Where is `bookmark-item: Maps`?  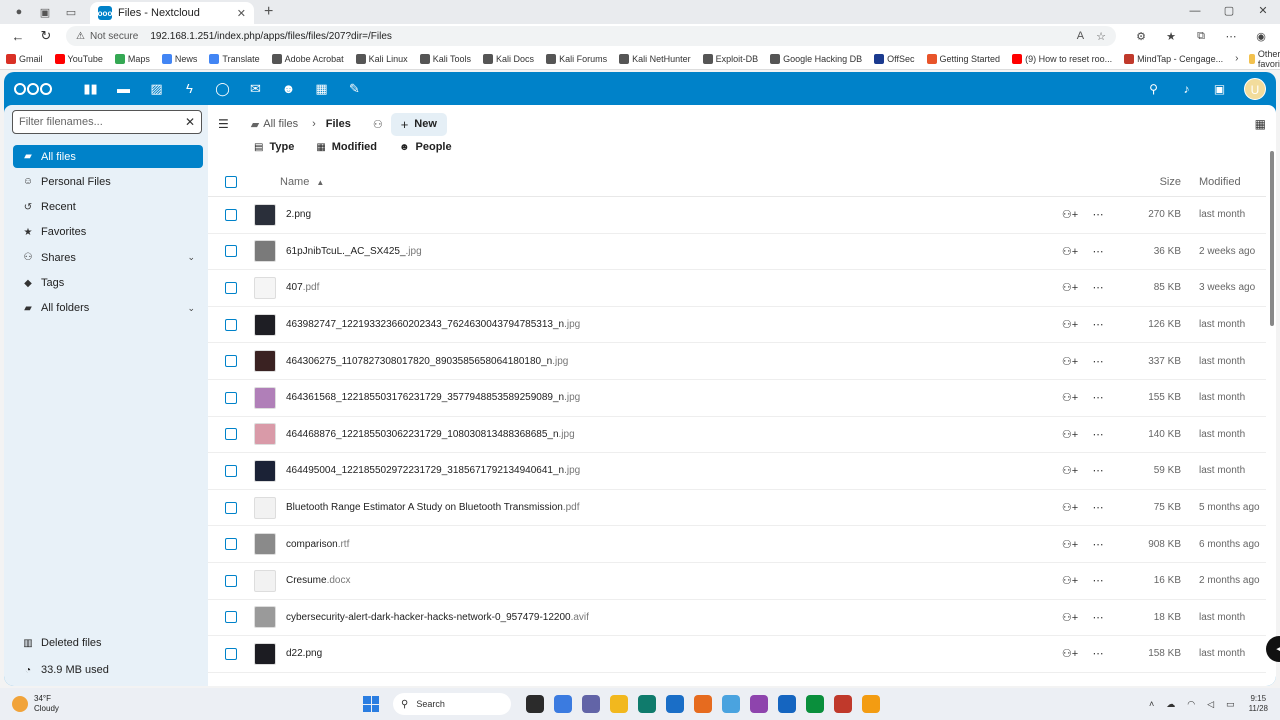
bookmark-item: Maps is located at coordinates (132, 58).